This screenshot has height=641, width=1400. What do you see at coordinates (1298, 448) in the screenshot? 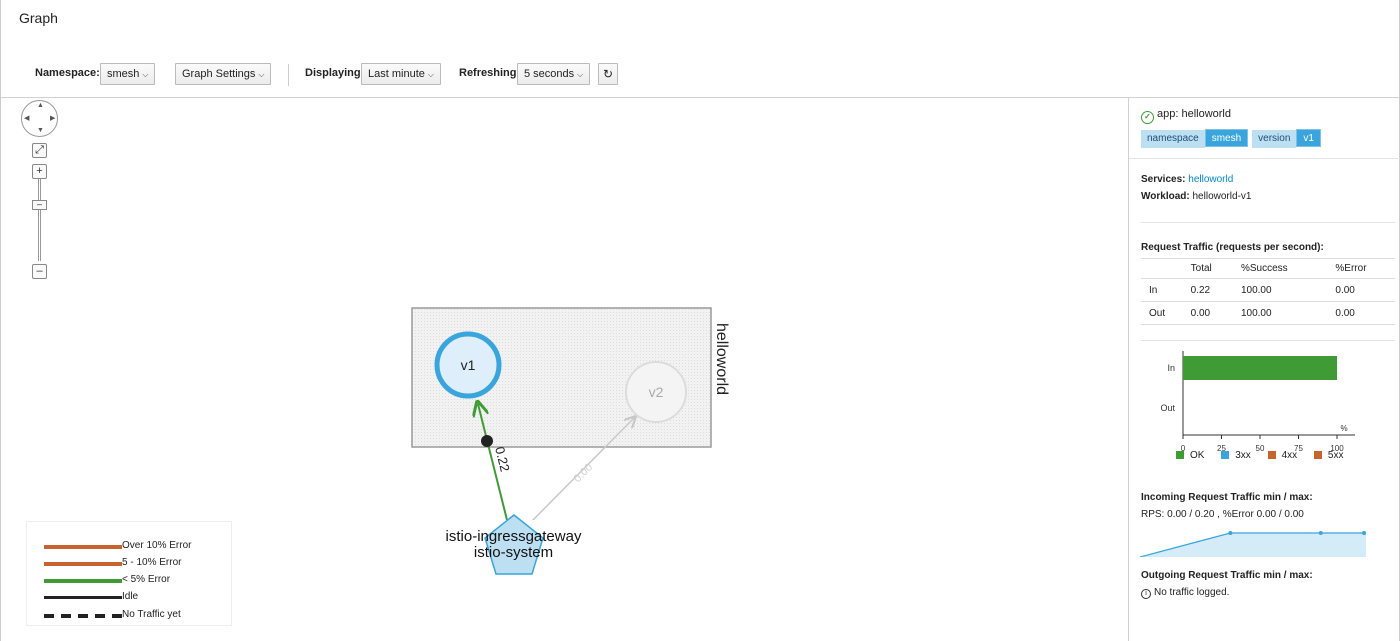
I see `x-tick-label: 75` at bounding box center [1298, 448].